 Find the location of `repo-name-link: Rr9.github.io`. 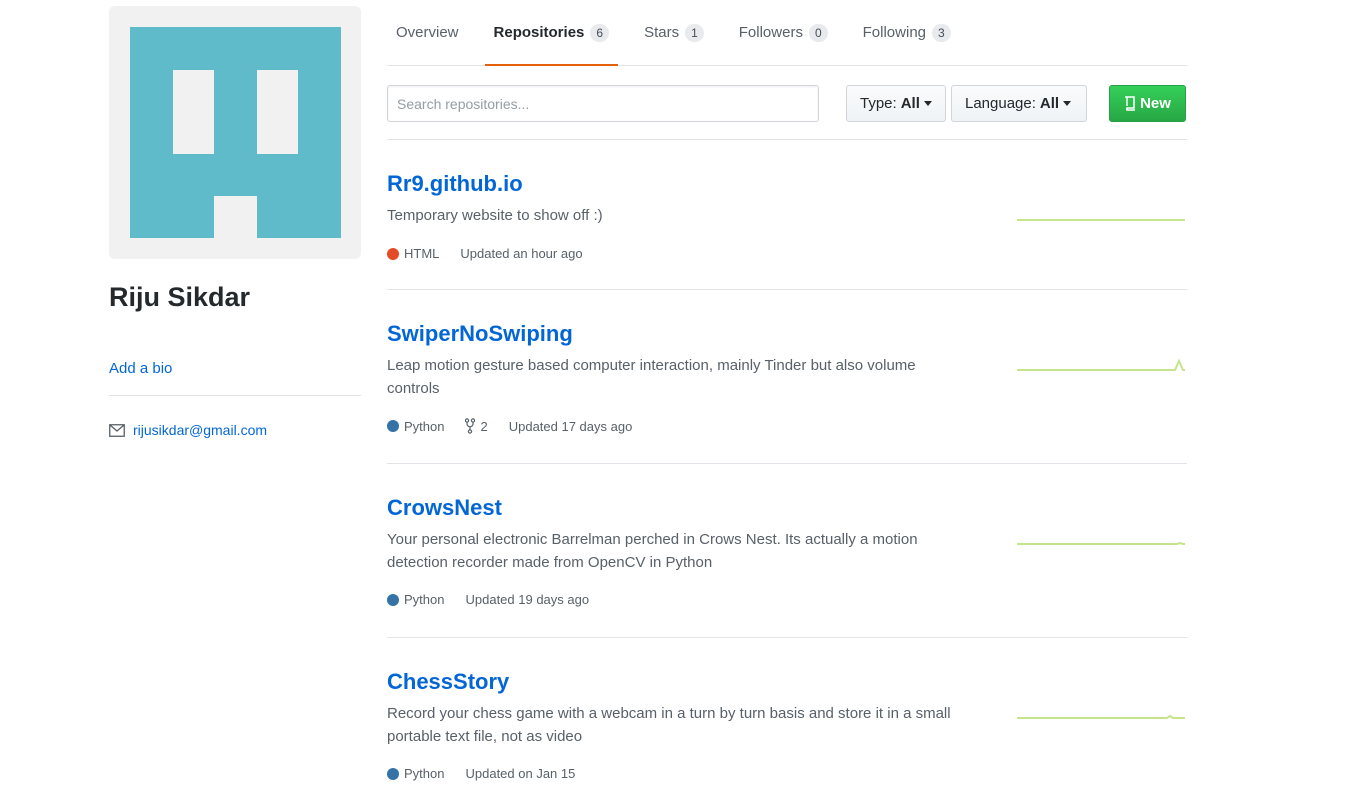

repo-name-link: Rr9.github.io is located at coordinates (455, 184).